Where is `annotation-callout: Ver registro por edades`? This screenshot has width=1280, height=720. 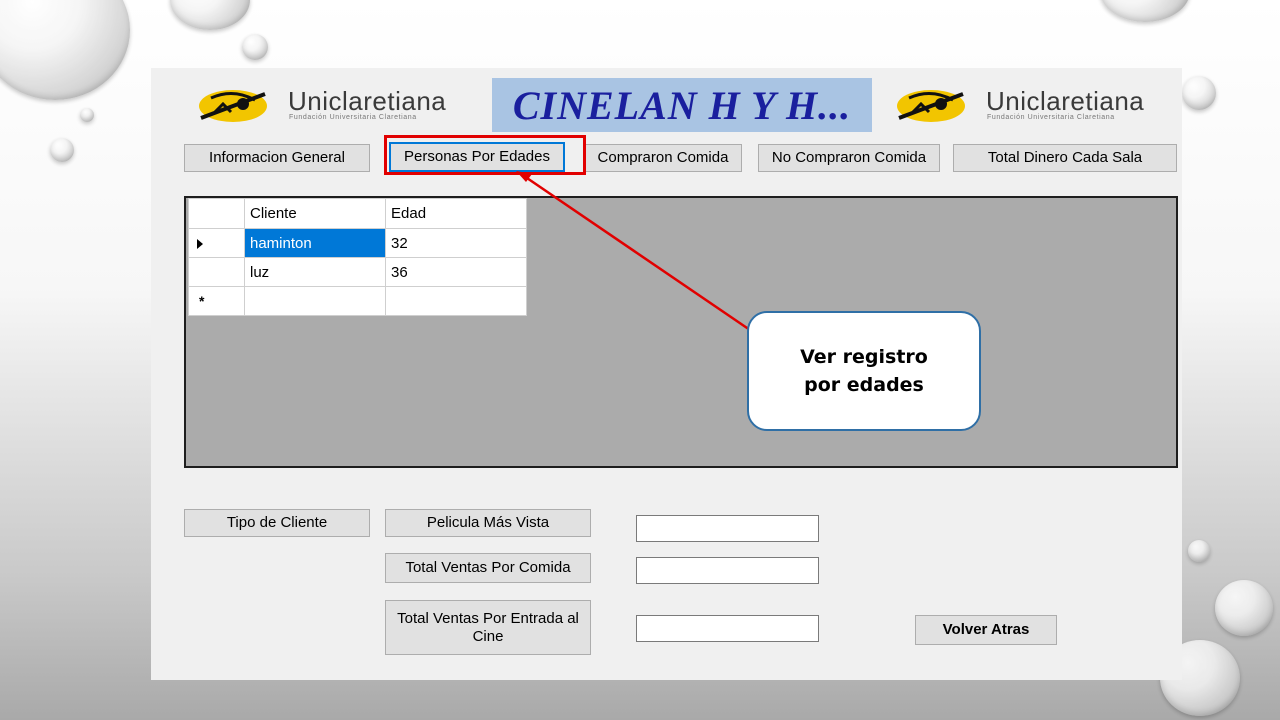 annotation-callout: Ver registro por edades is located at coordinates (864, 371).